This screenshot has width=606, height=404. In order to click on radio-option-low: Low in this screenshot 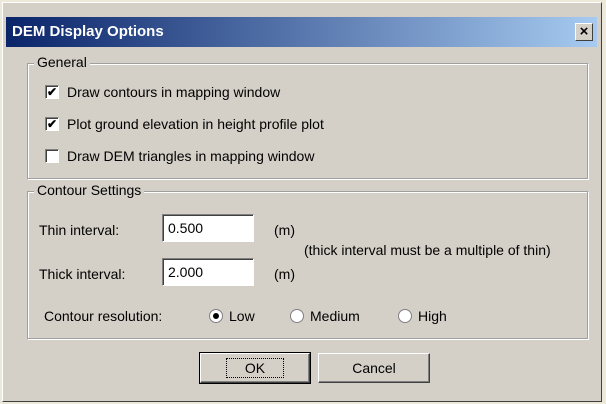, I will do `click(232, 316)`.